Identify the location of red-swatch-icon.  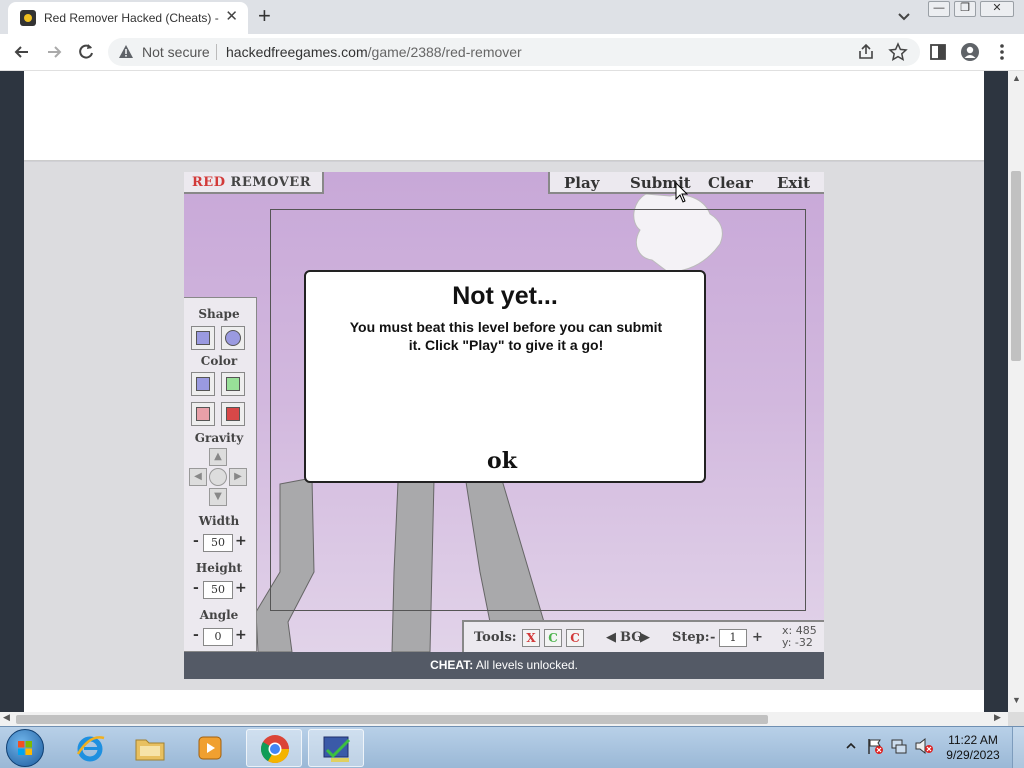
(233, 414).